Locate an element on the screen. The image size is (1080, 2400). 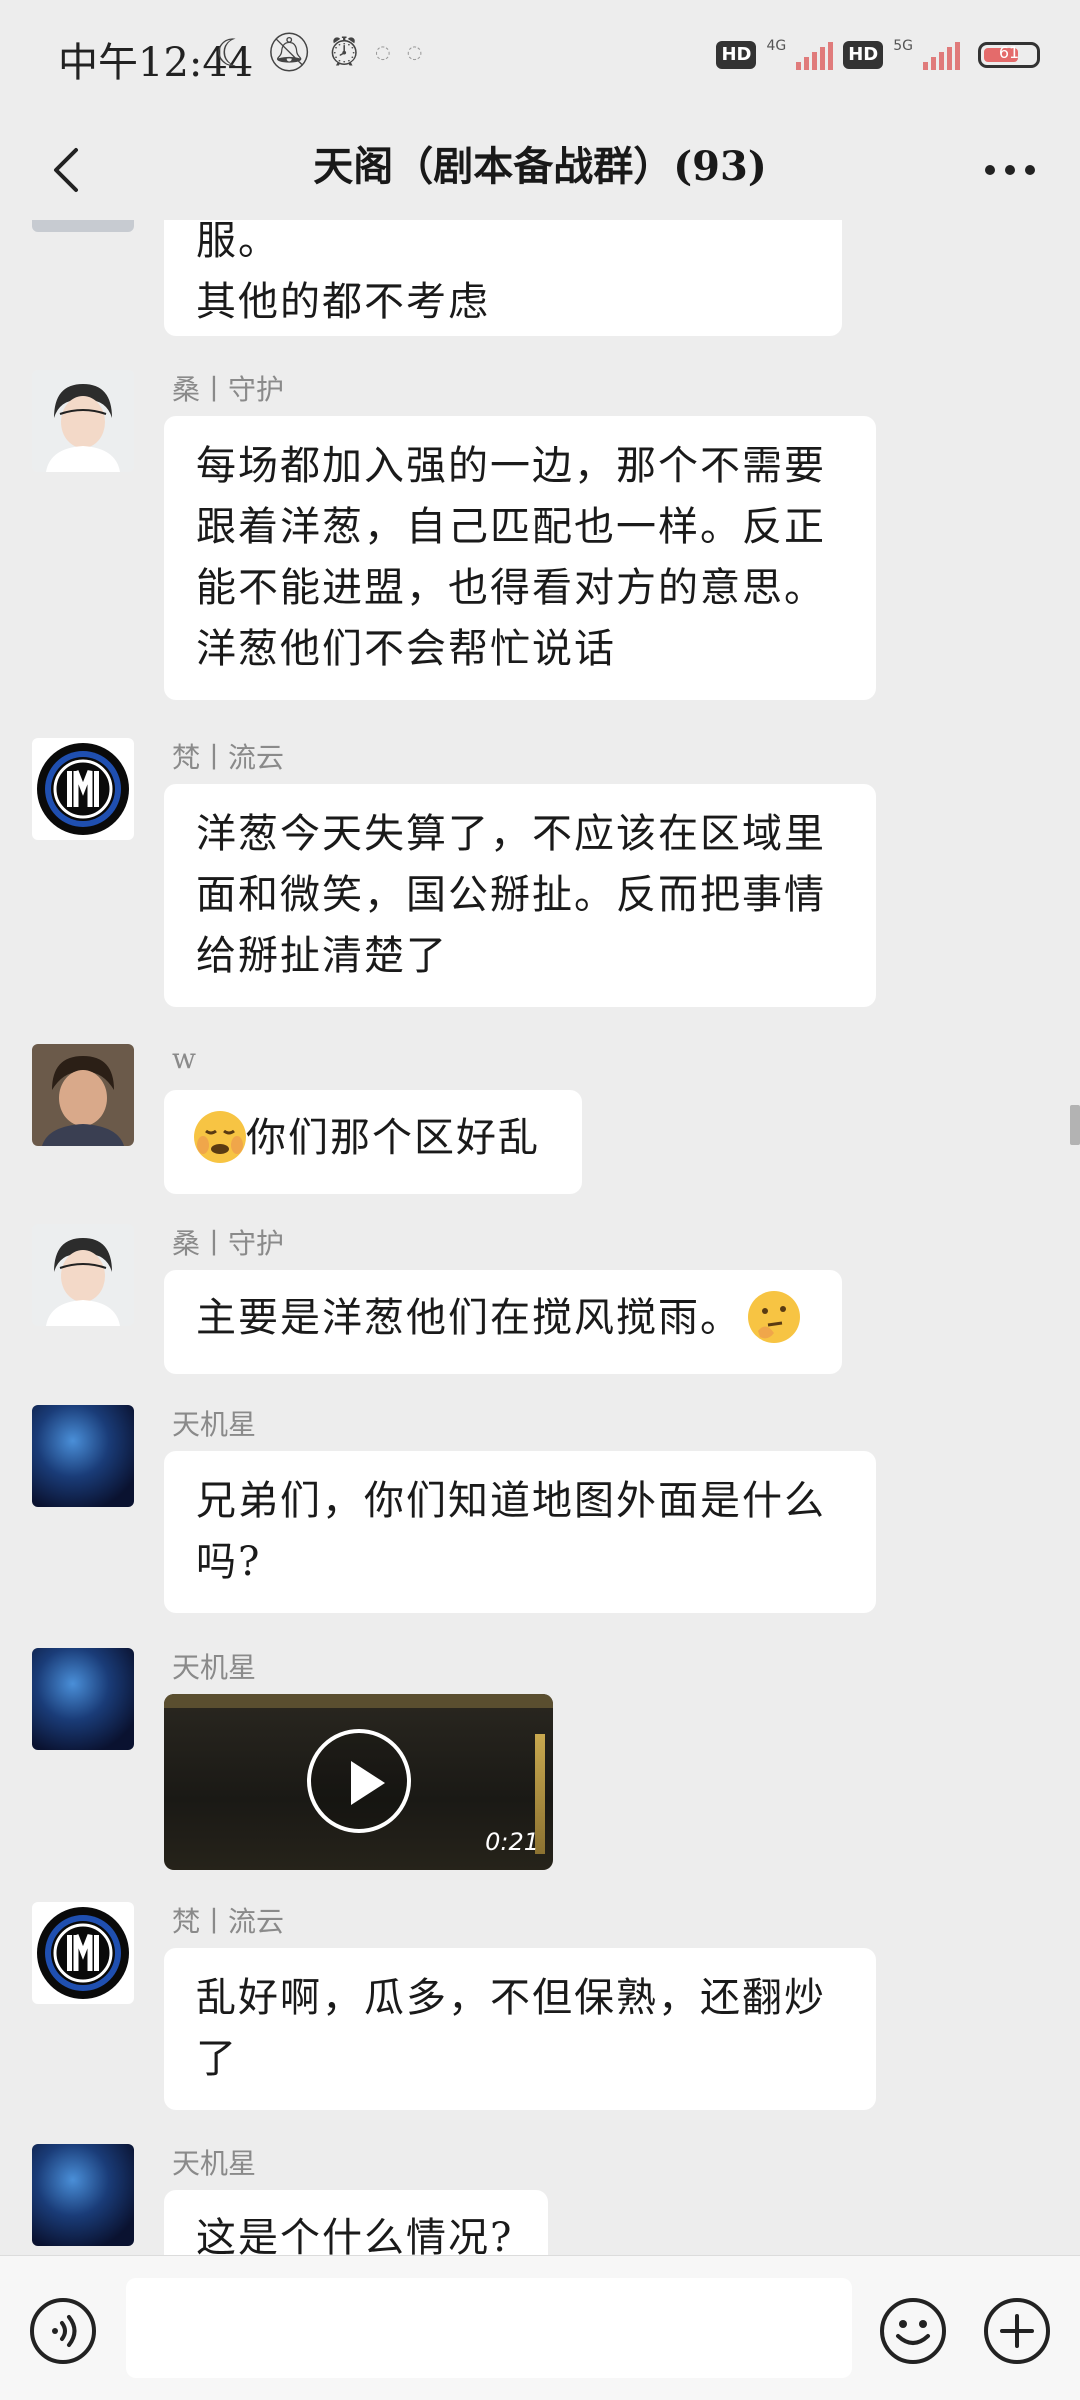
signal-icon is located at coordinates (815, 55).